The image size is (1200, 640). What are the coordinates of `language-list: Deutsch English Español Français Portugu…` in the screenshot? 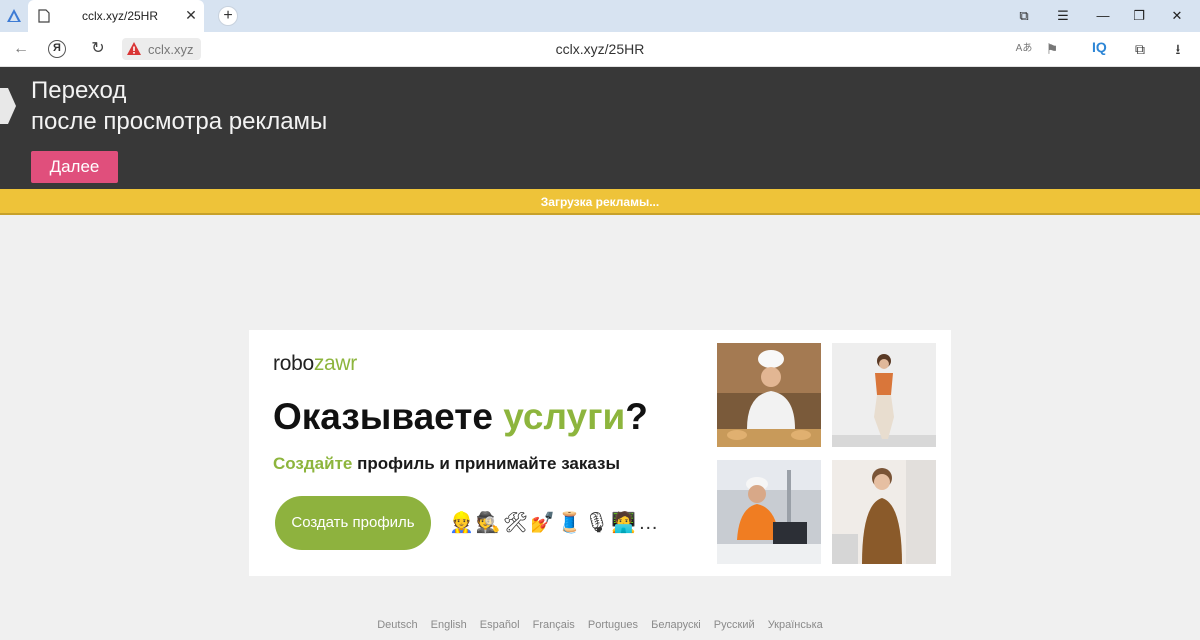 It's located at (600, 625).